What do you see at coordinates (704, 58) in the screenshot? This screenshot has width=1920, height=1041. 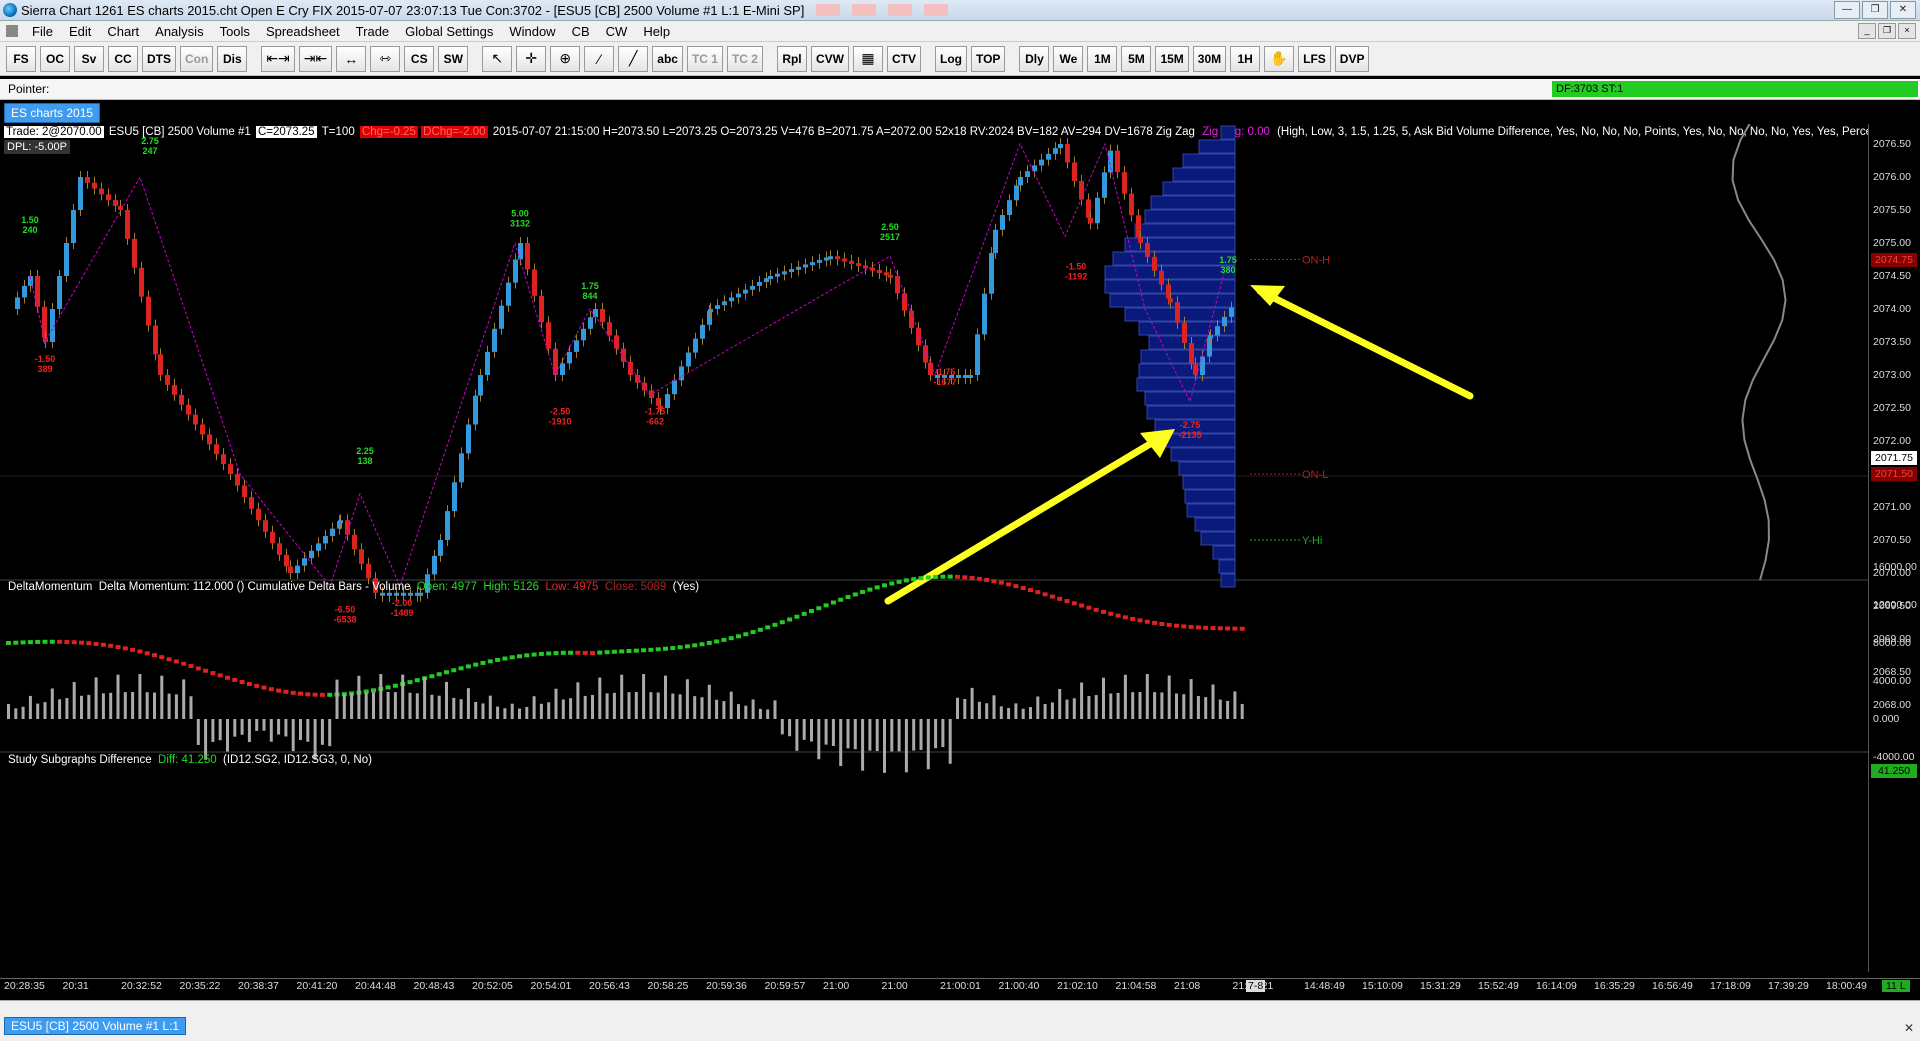 I see `tc1-button: TC 1` at bounding box center [704, 58].